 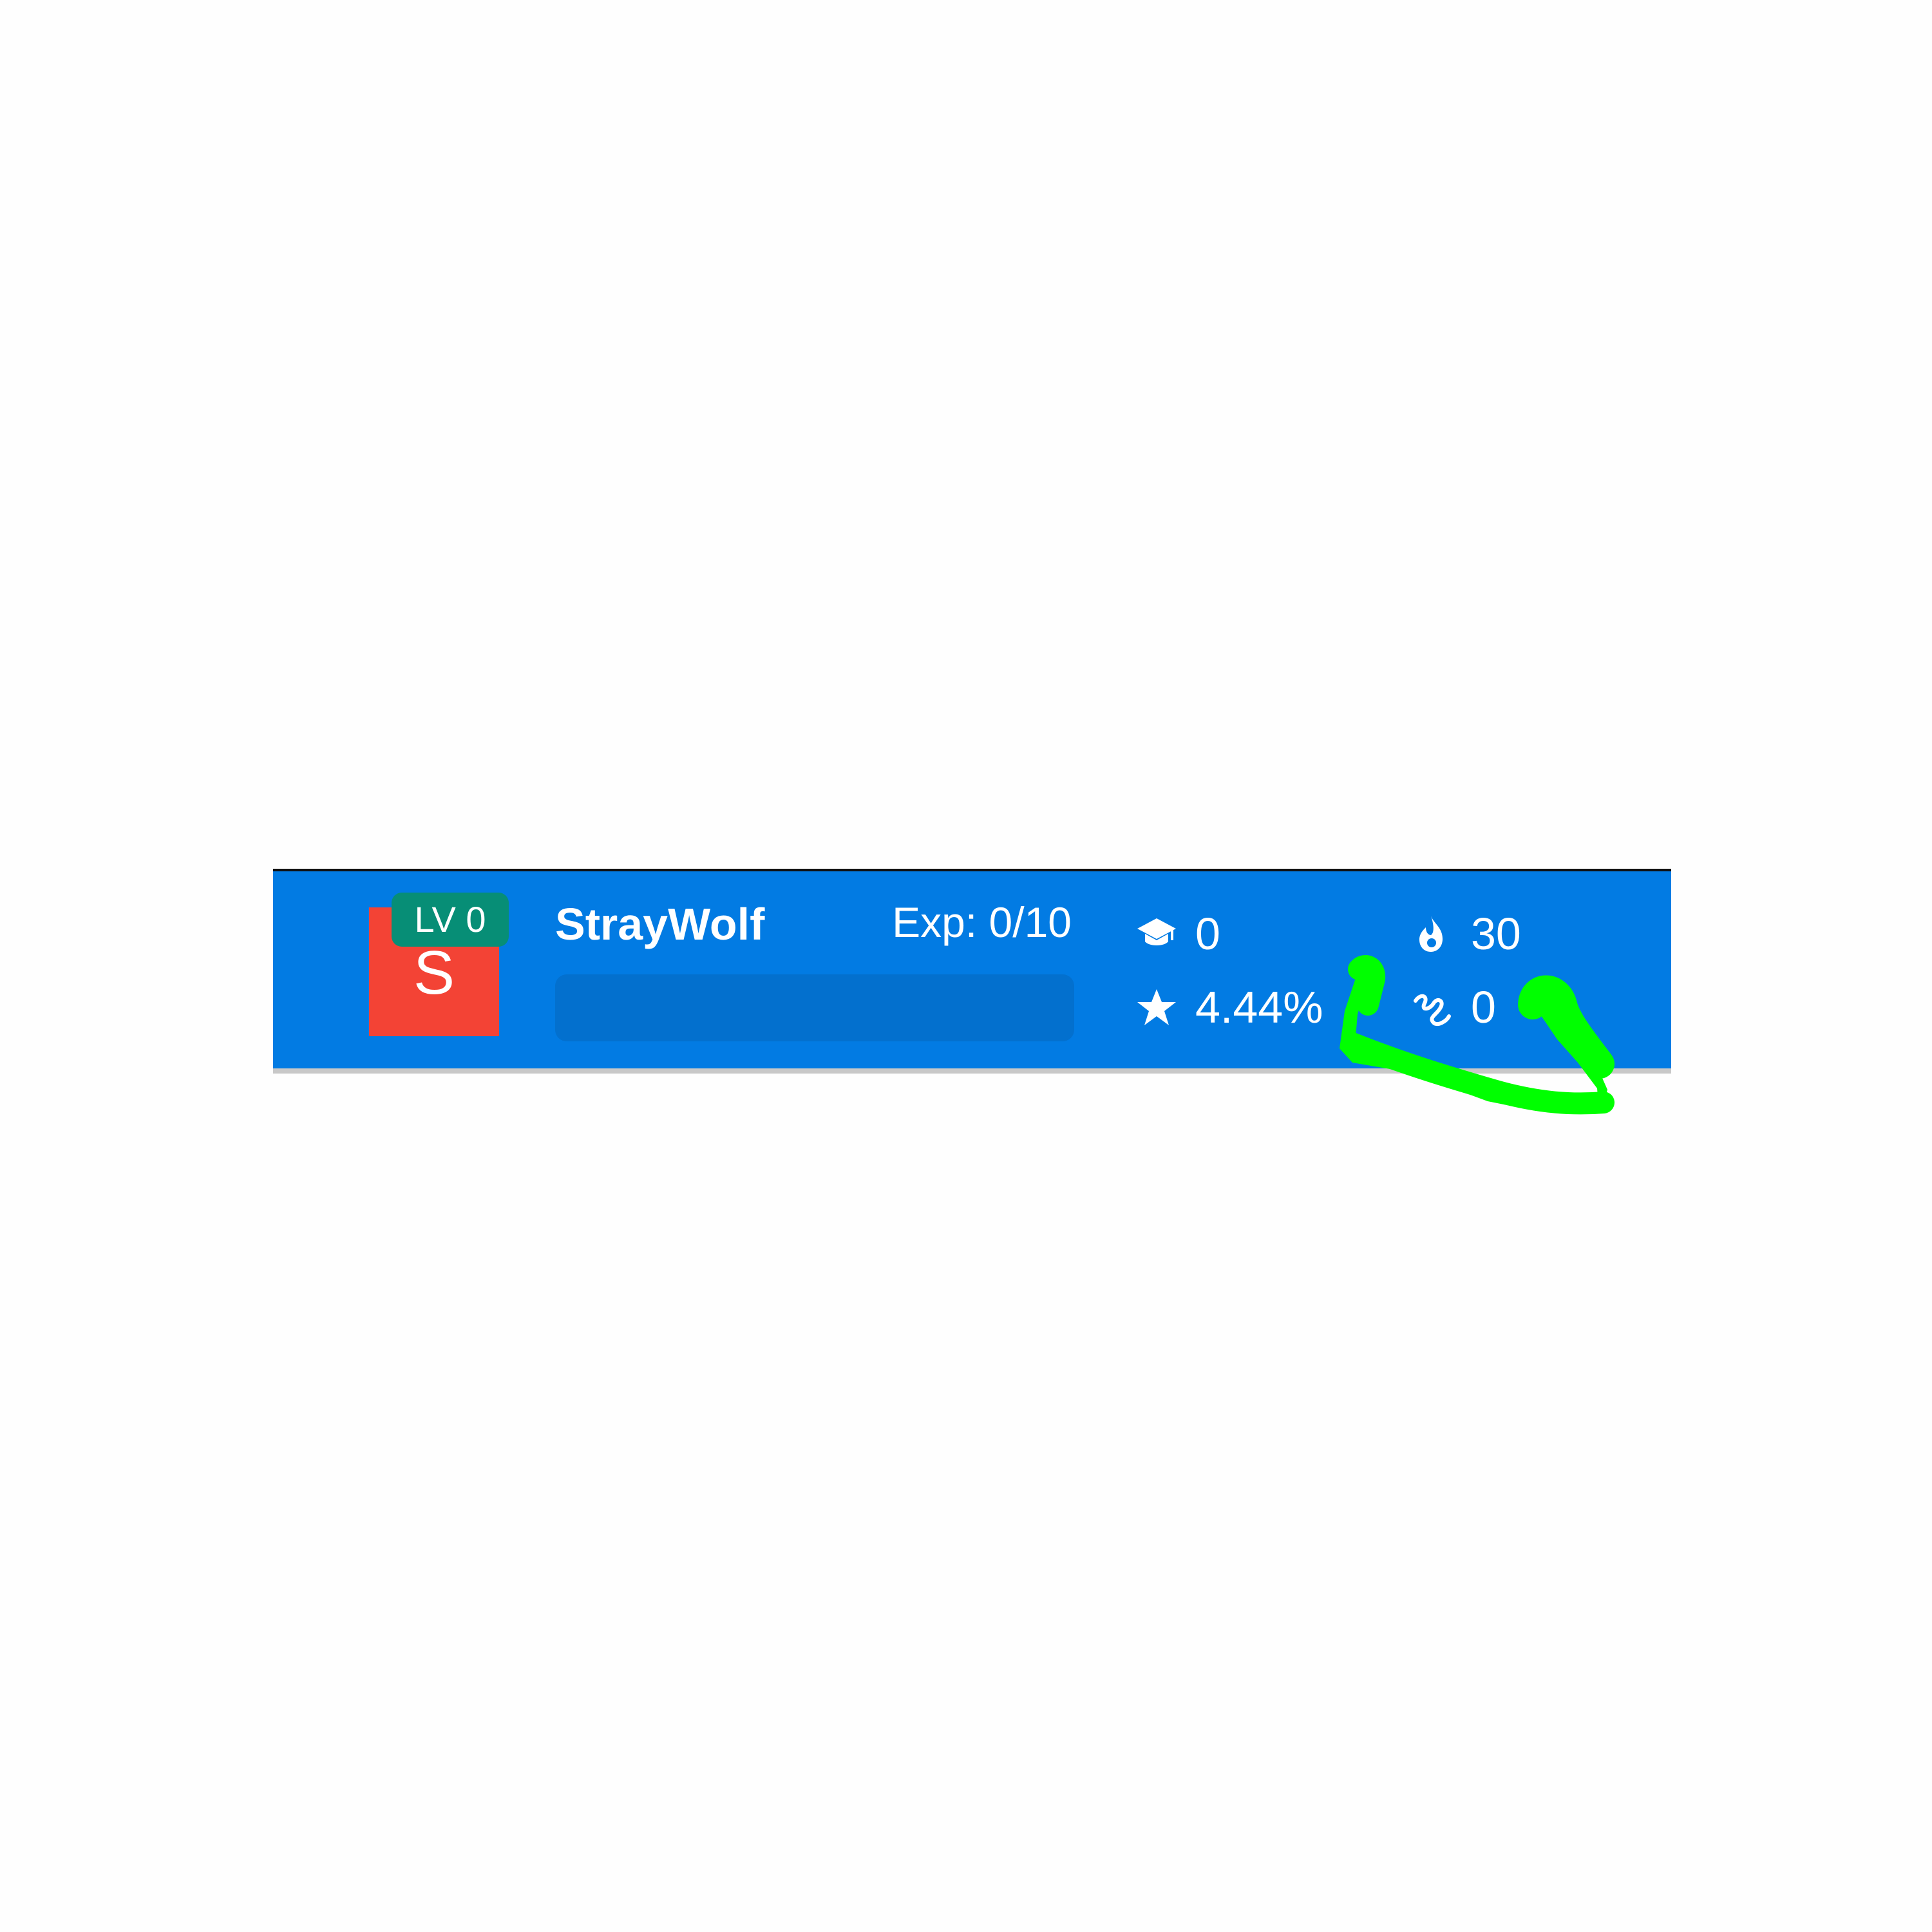 What do you see at coordinates (1467, 934) in the screenshot?
I see `stat-streak: 30` at bounding box center [1467, 934].